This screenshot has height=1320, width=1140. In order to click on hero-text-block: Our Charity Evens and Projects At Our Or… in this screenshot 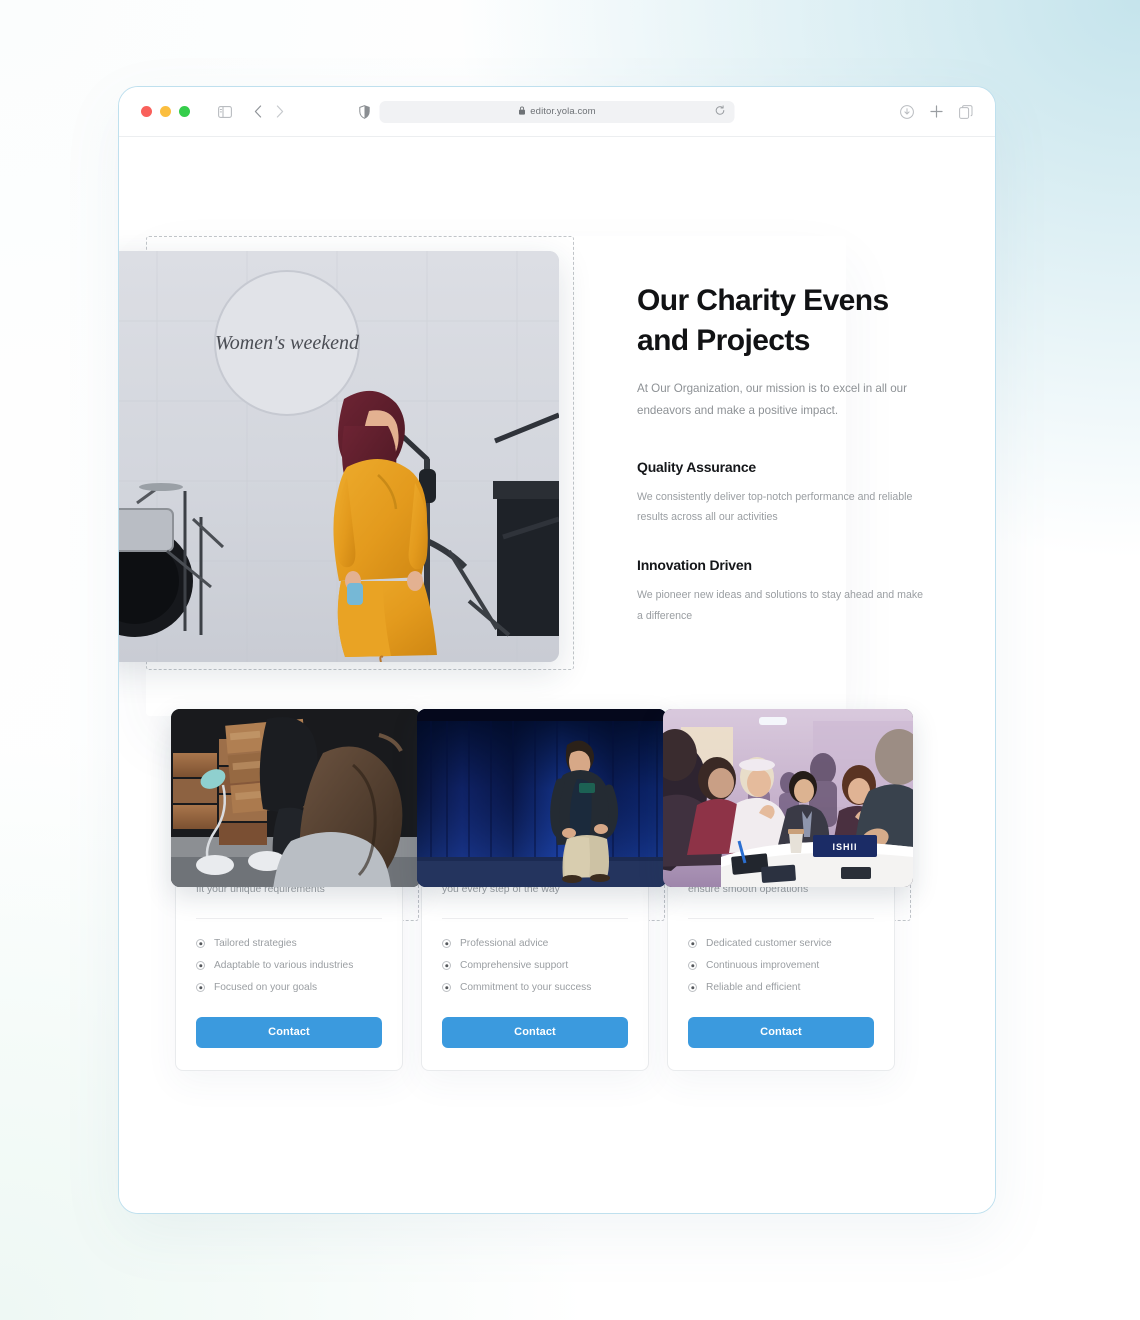, I will do `click(787, 453)`.